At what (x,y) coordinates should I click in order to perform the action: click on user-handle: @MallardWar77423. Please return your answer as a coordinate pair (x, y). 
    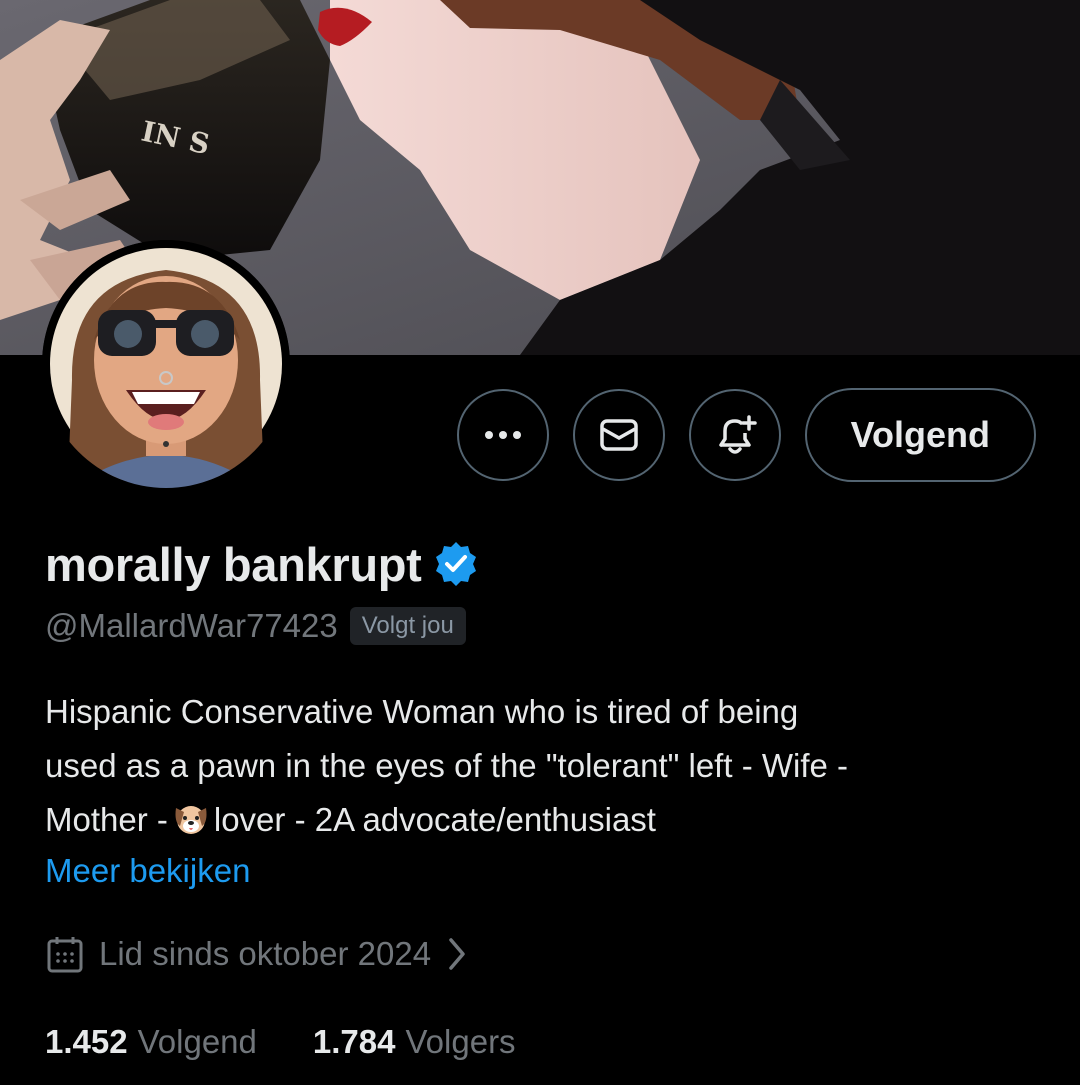
    Looking at the image, I should click on (191, 625).